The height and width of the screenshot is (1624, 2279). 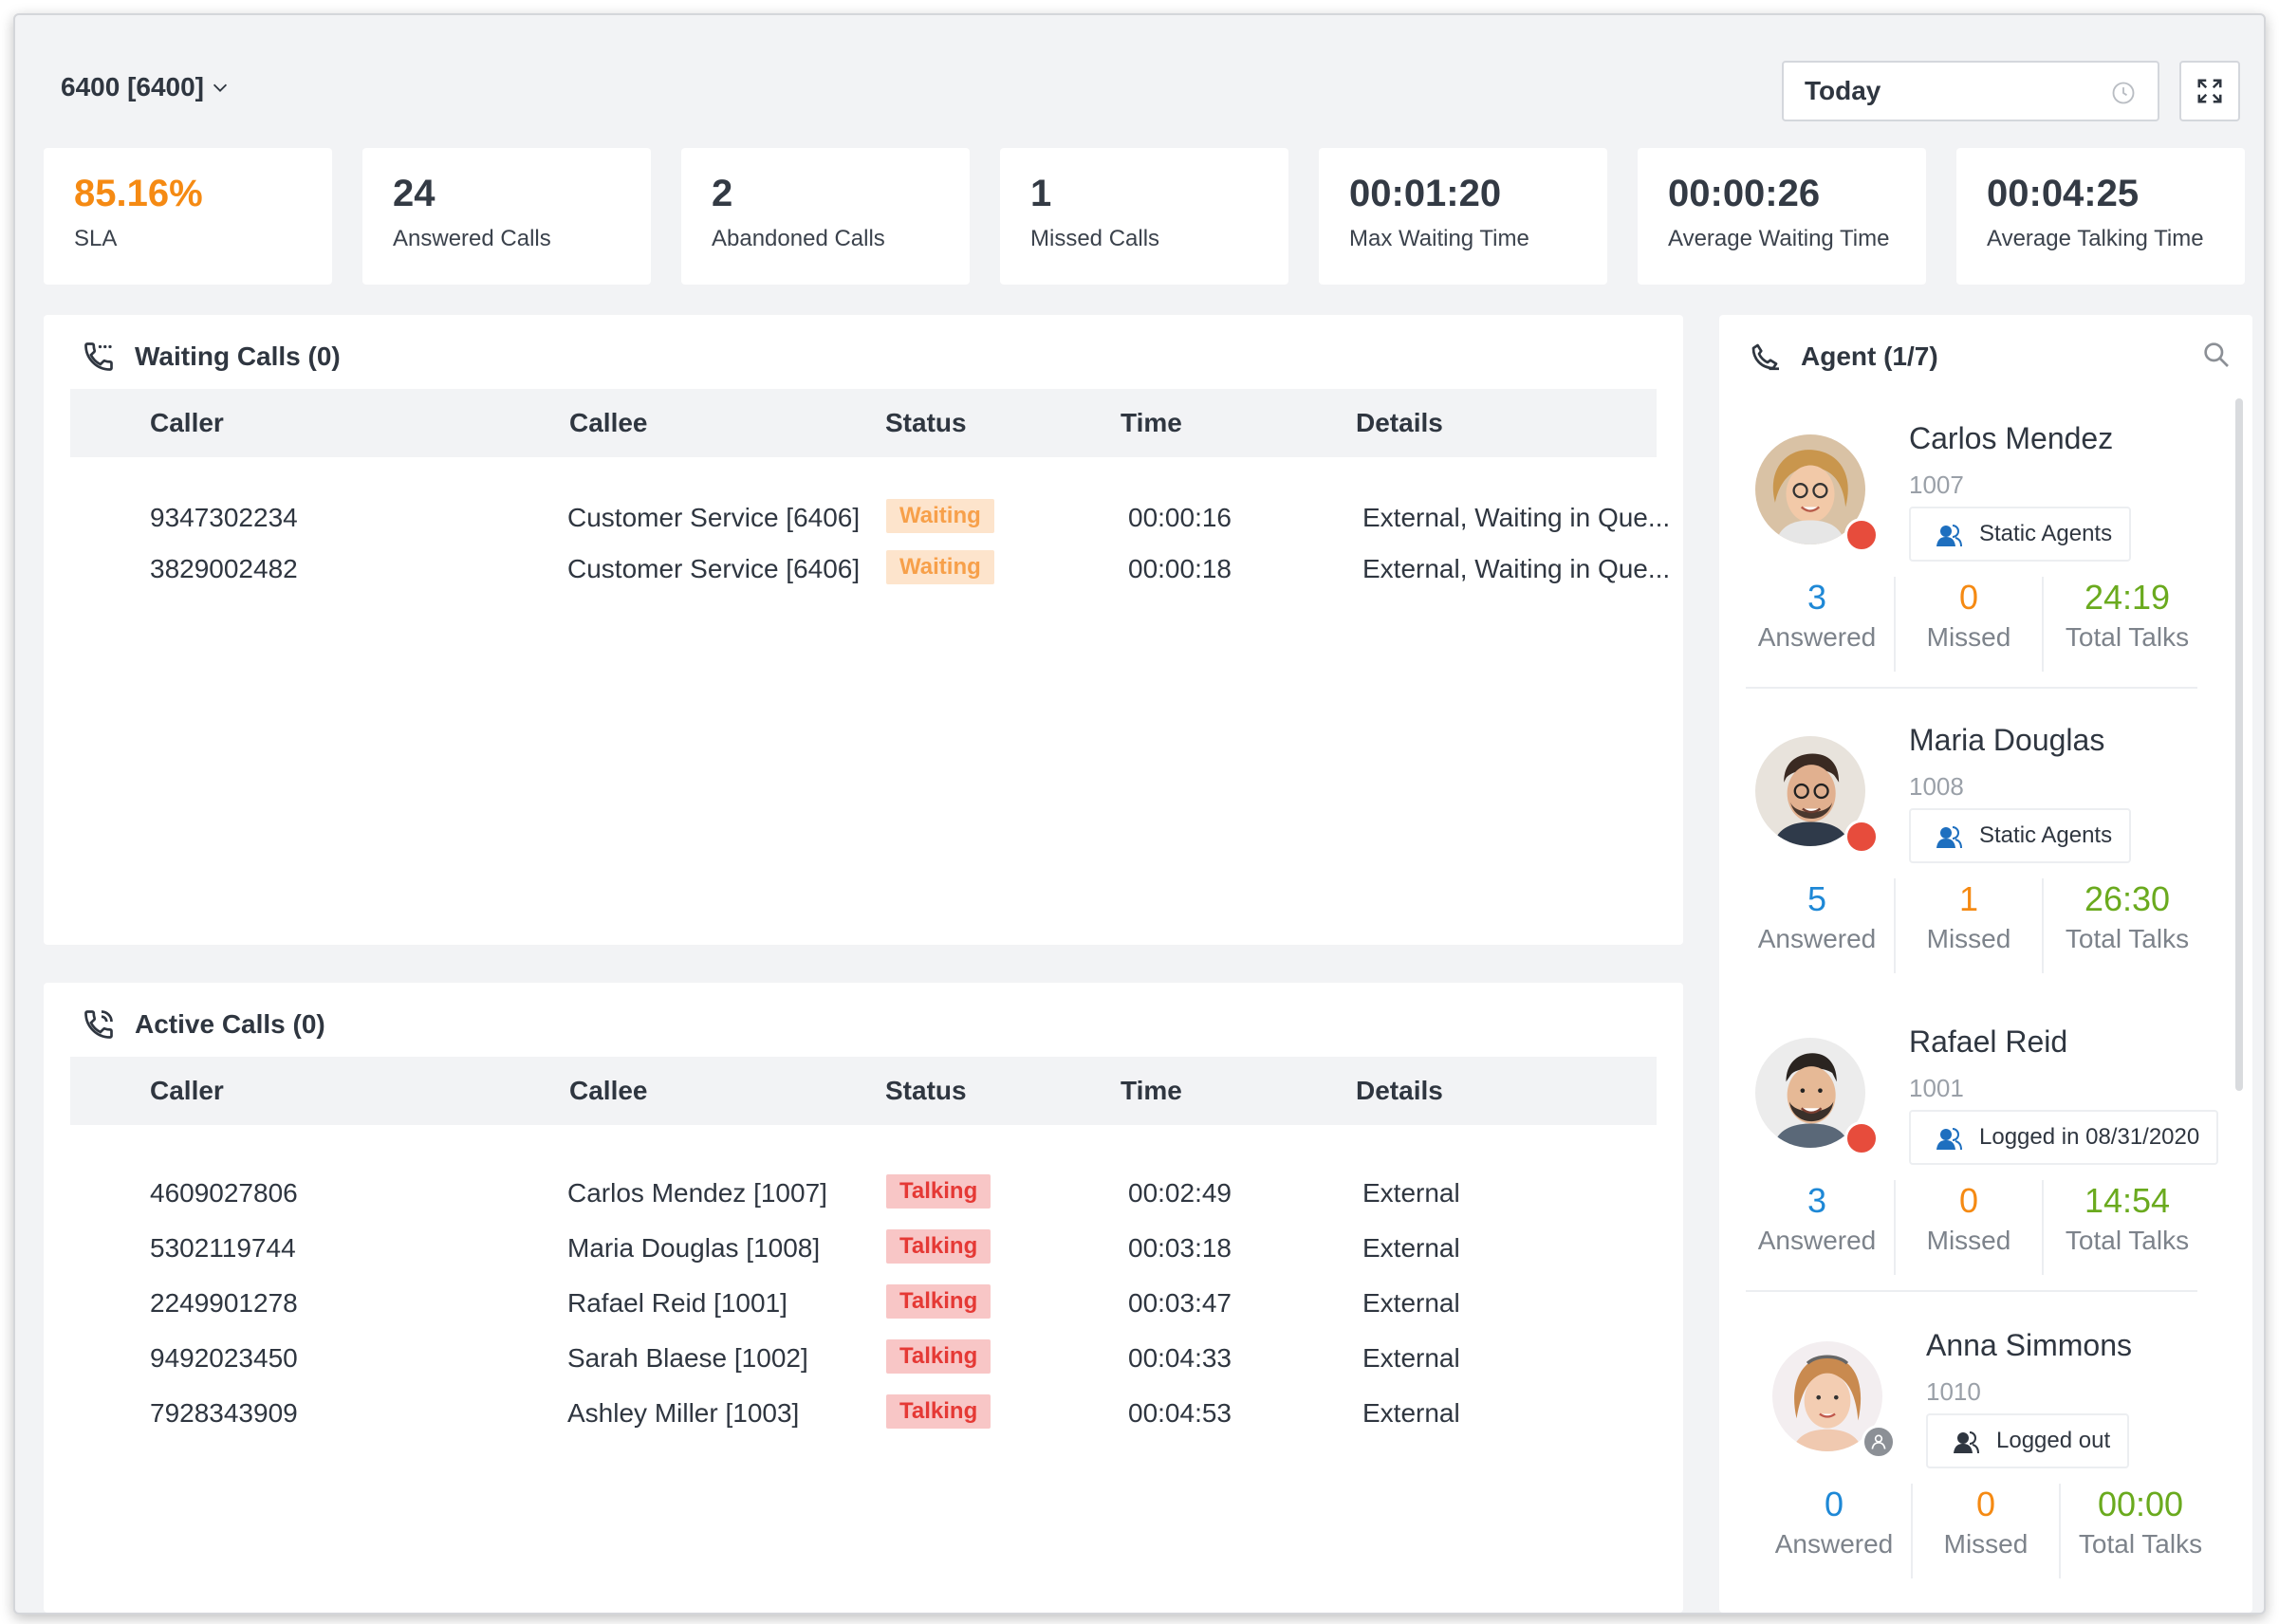 I want to click on callee-cell: Sarah Blaese [1002], so click(x=687, y=1358).